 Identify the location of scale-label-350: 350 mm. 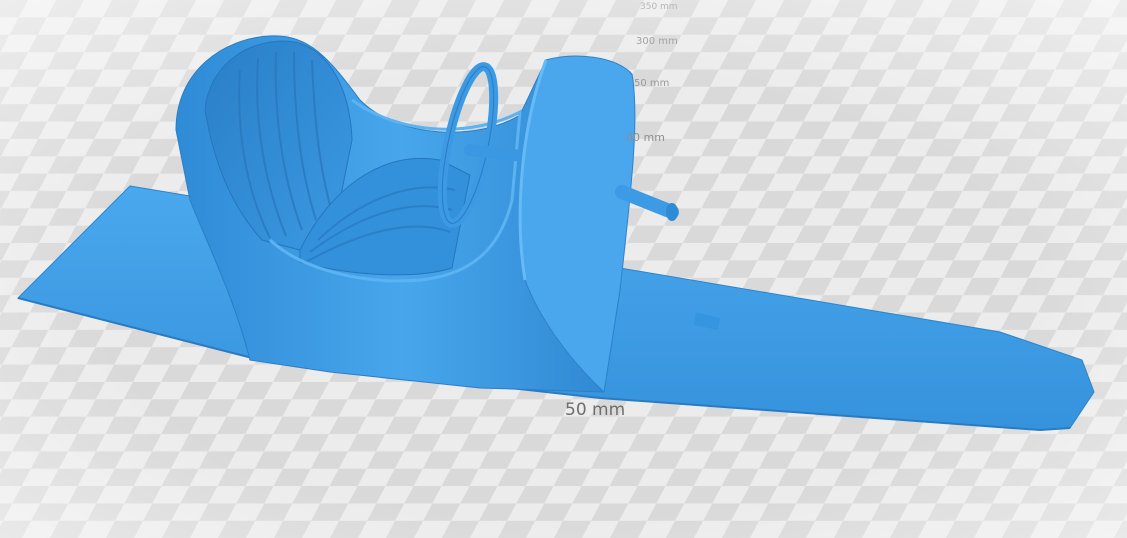
(659, 7).